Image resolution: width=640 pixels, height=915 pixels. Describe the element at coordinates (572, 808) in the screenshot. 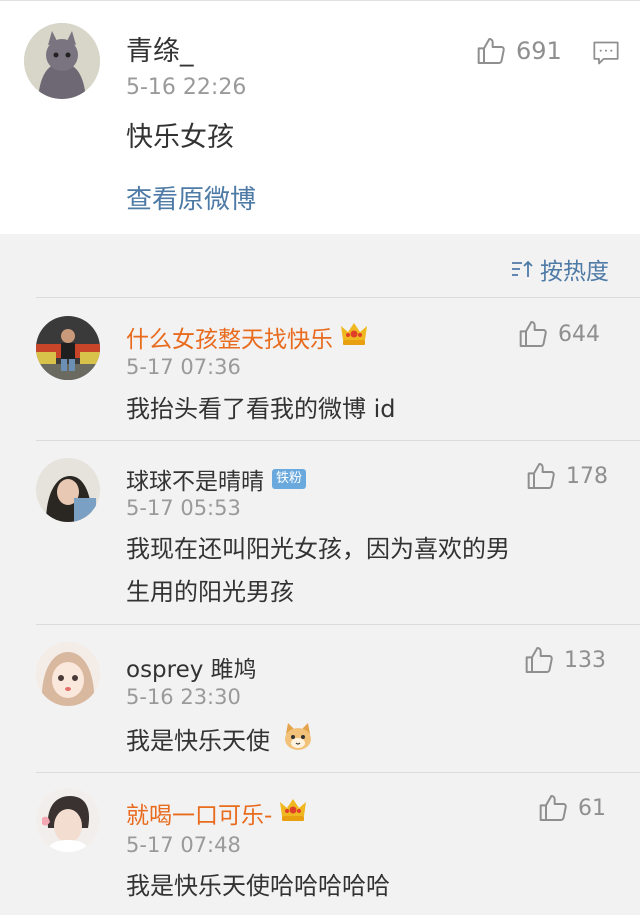

I see `like-button: 61` at that location.